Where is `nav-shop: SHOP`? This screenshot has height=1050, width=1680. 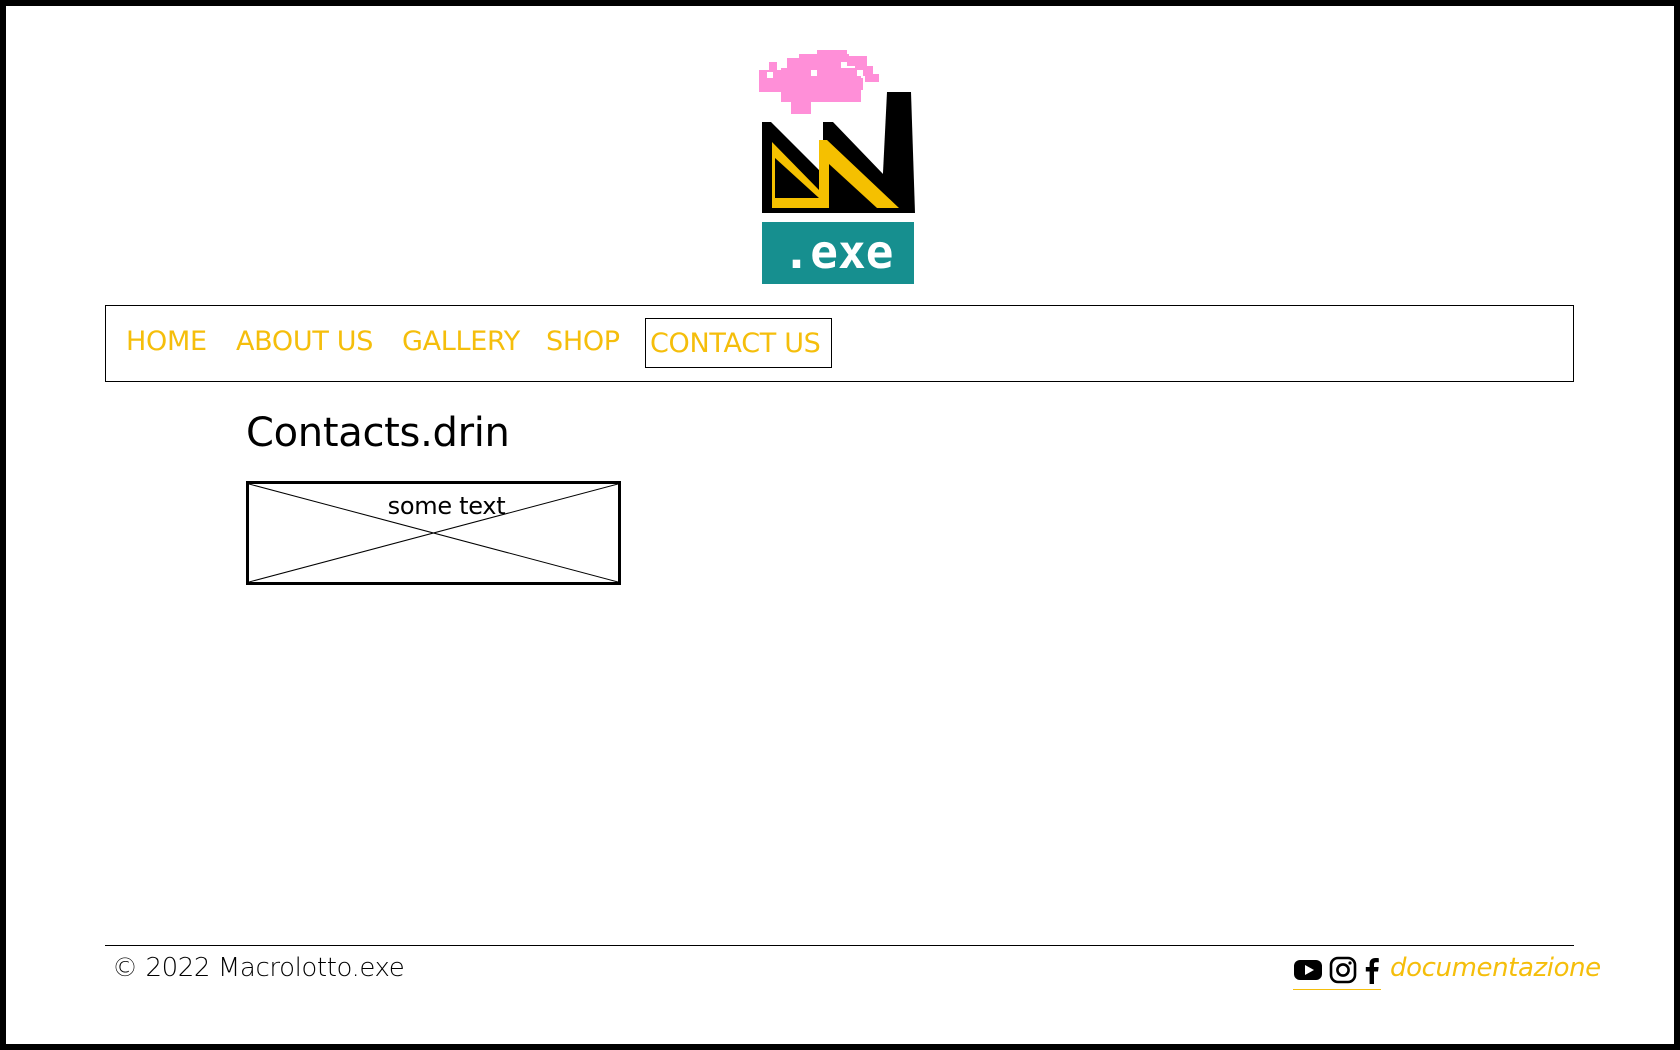
nav-shop: SHOP is located at coordinates (583, 342).